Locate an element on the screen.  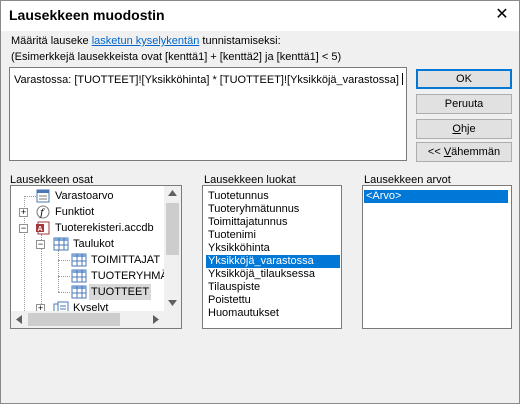
elements-horizontal-scrollbar is located at coordinates (87, 319).